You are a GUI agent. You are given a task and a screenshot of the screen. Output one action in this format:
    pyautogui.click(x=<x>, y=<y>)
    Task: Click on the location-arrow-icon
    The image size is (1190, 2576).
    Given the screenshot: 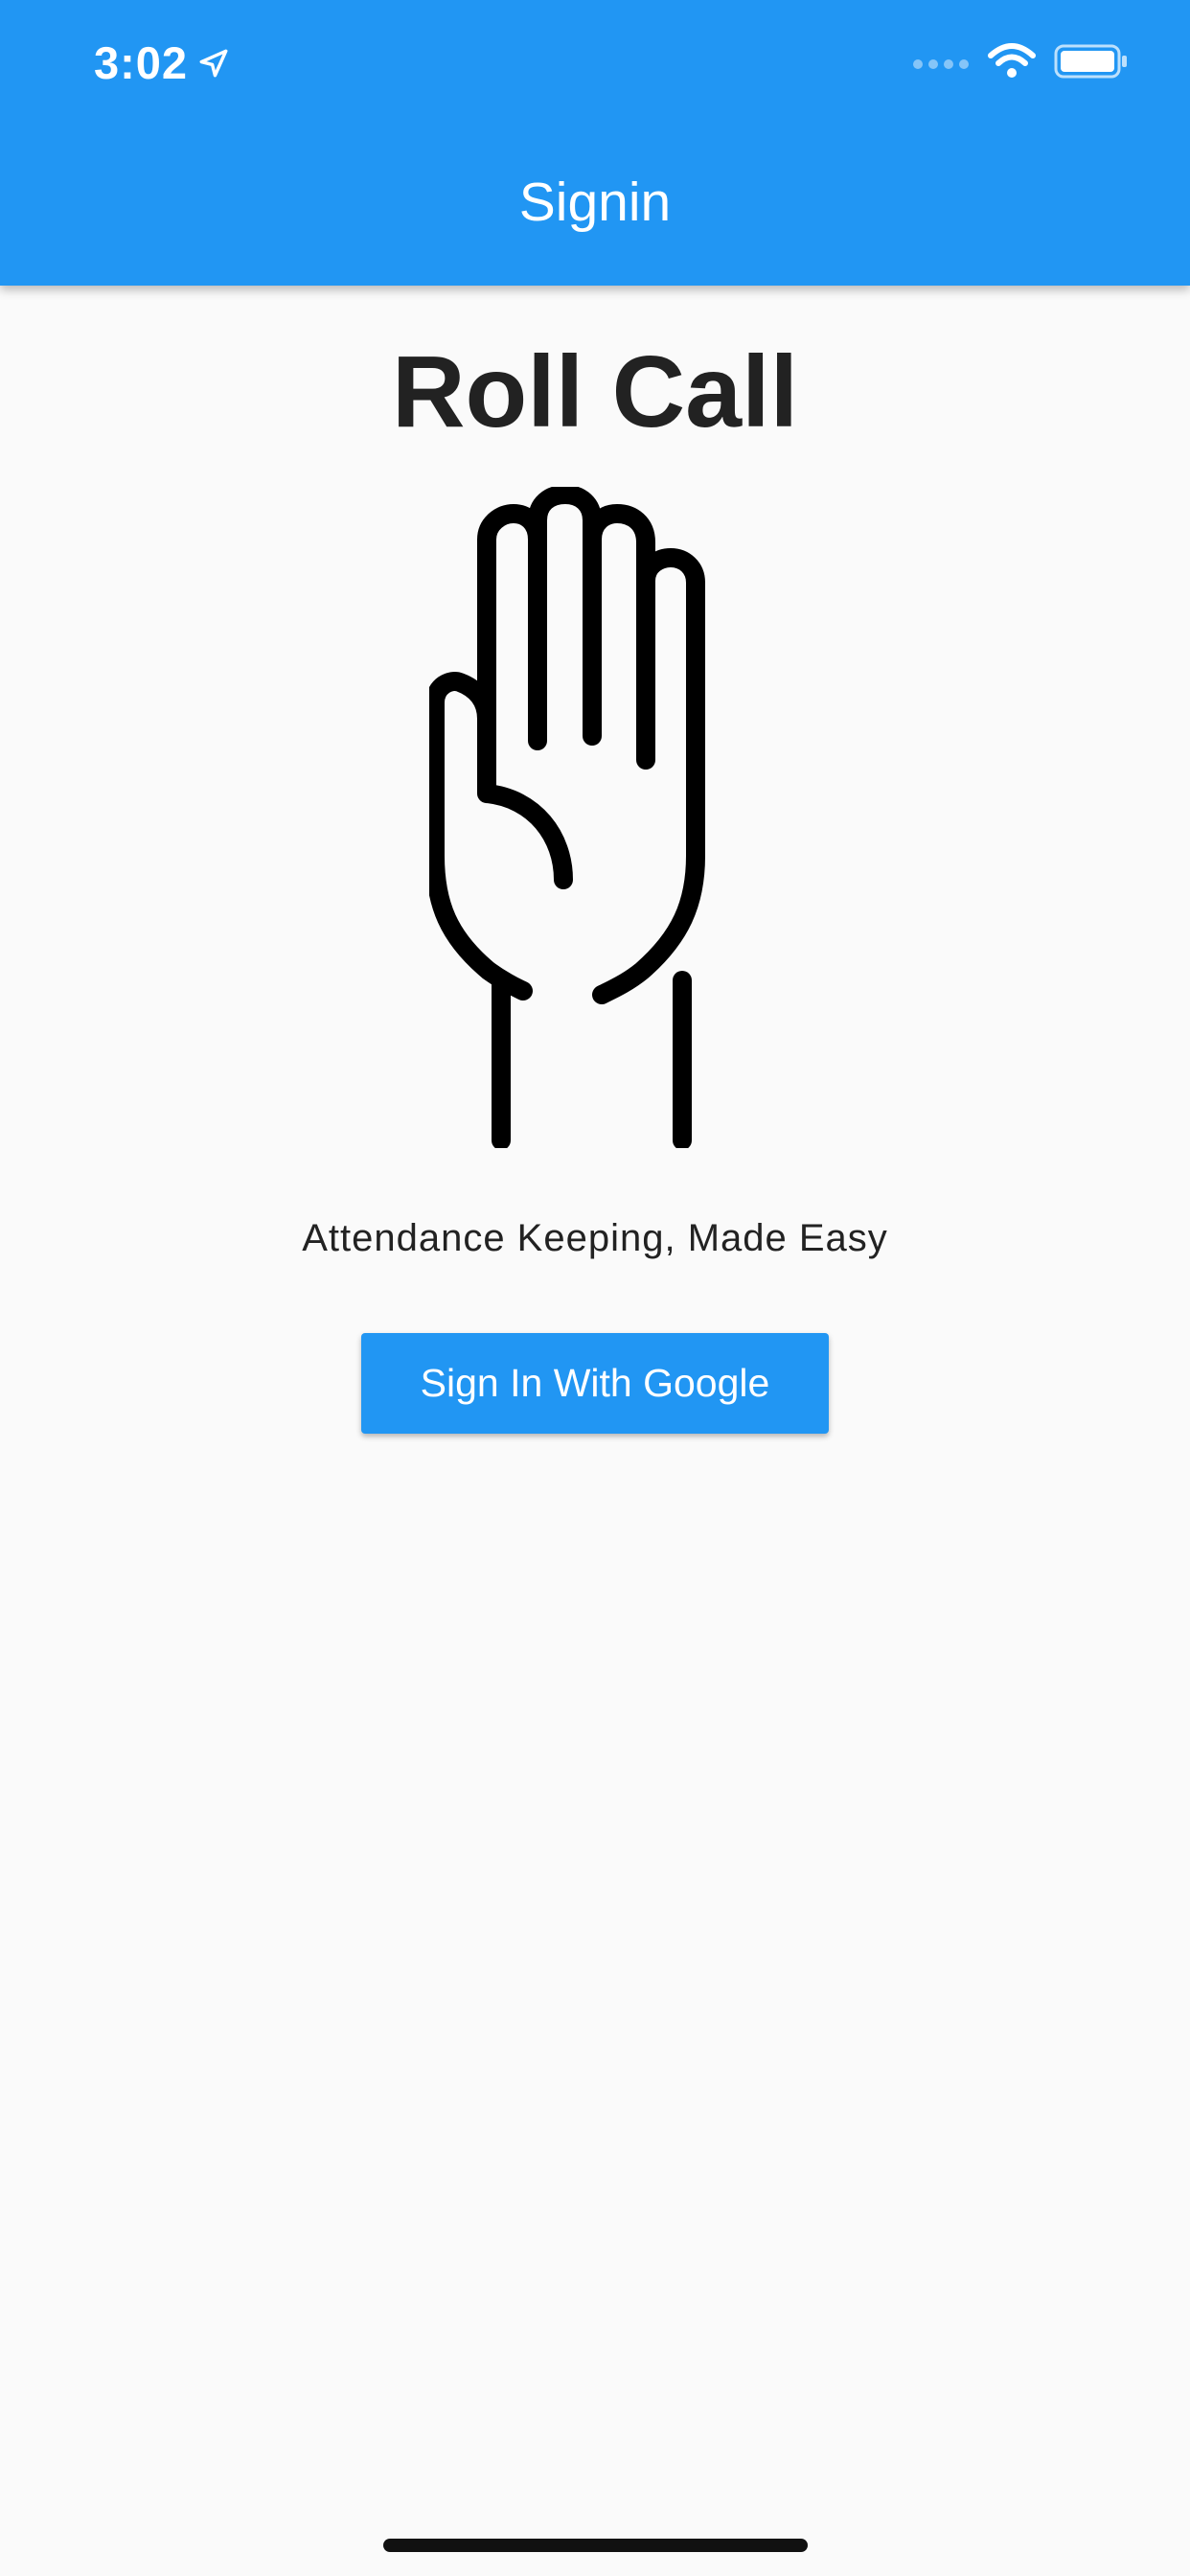 What is the action you would take?
    pyautogui.click(x=214, y=63)
    